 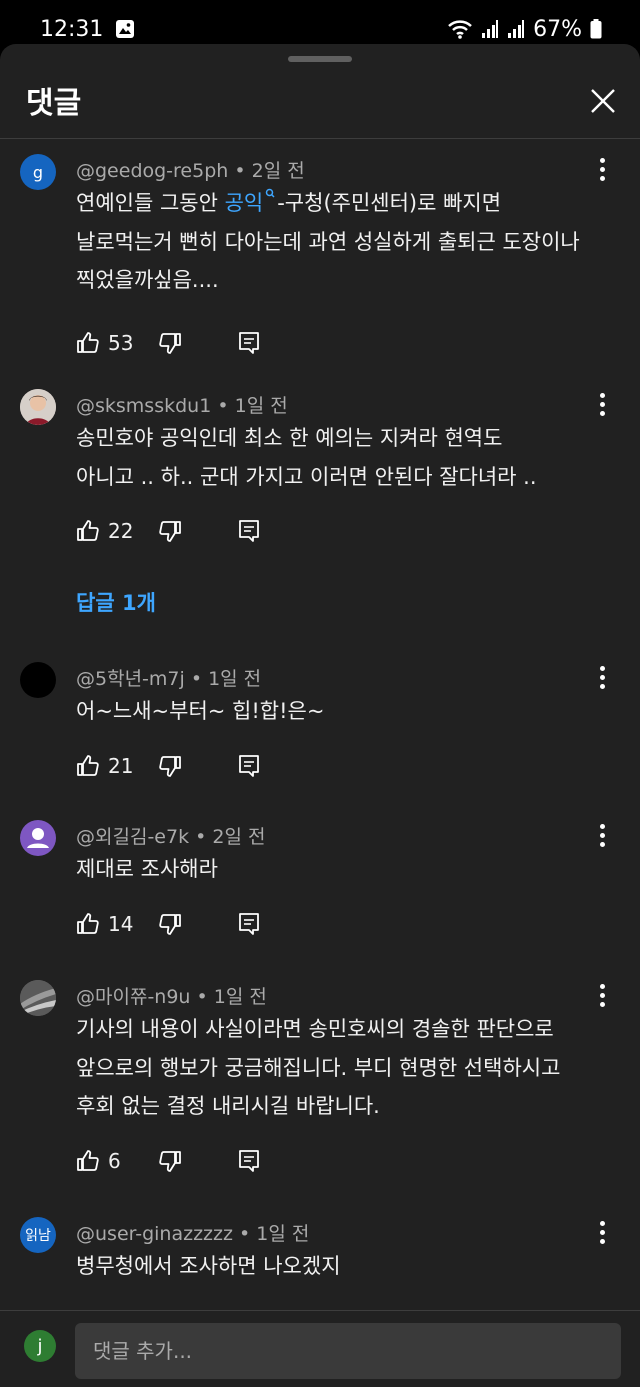 I want to click on header-divider, so click(x=320, y=138).